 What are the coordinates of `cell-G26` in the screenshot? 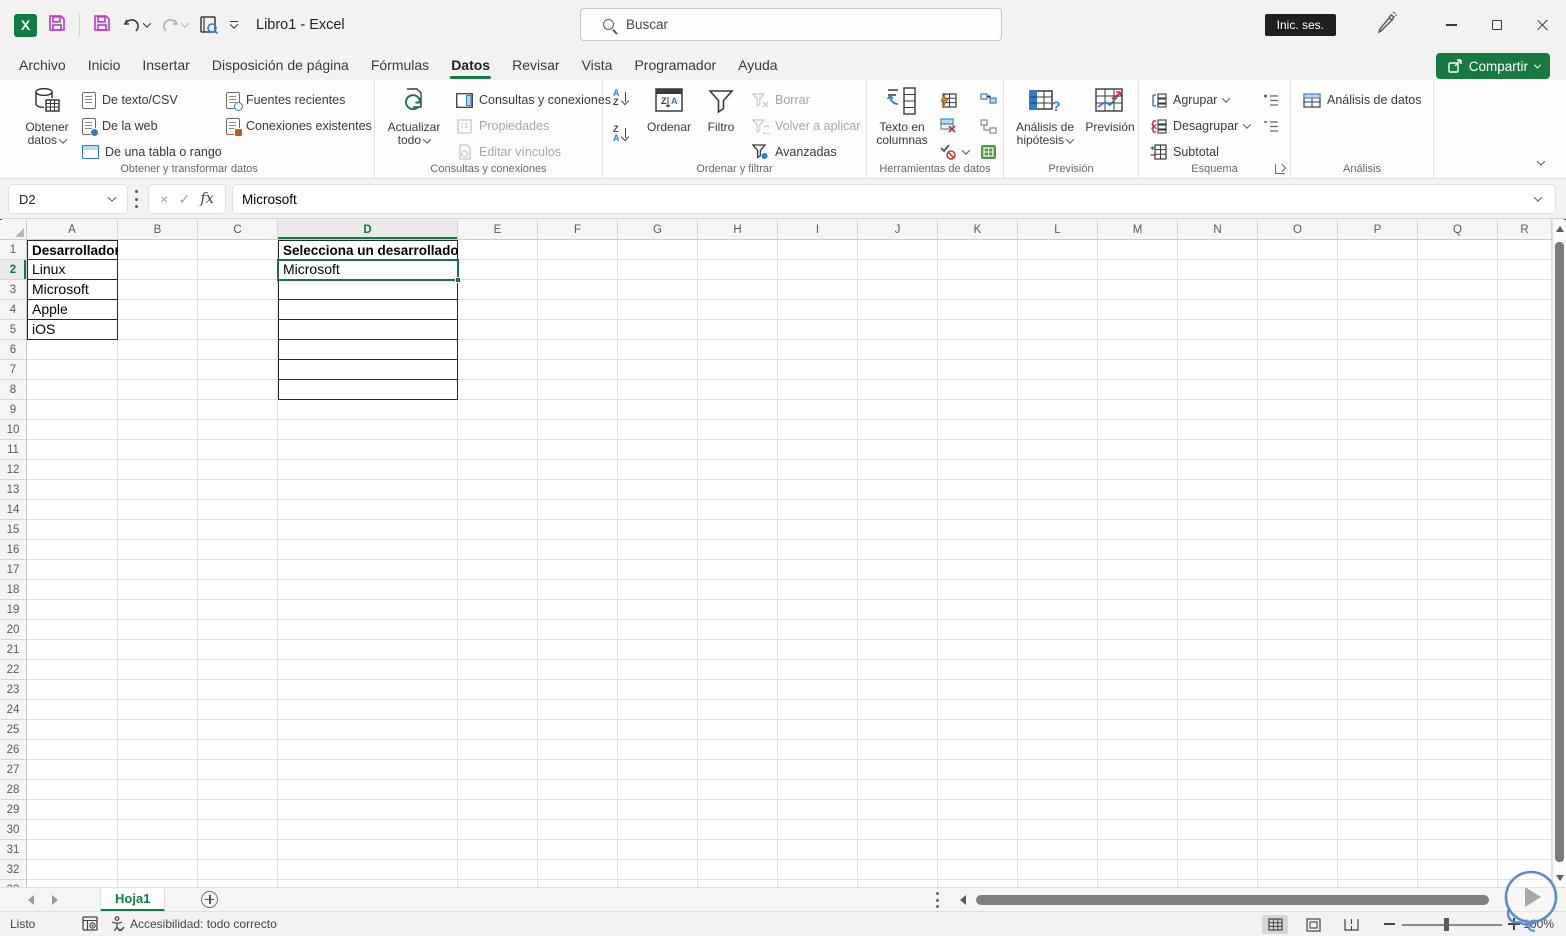 It's located at (658, 750).